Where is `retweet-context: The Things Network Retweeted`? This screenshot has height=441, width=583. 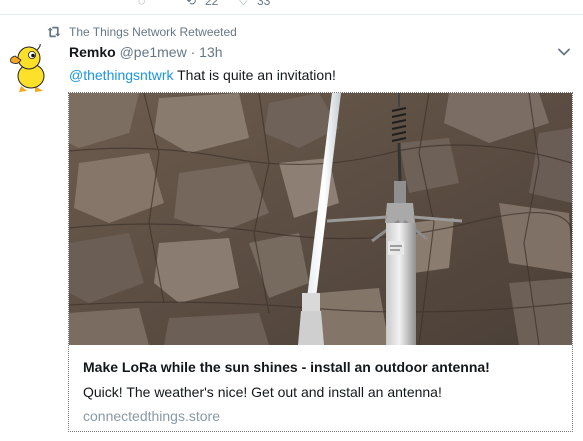
retweet-context: The Things Network Retweeted is located at coordinates (142, 32).